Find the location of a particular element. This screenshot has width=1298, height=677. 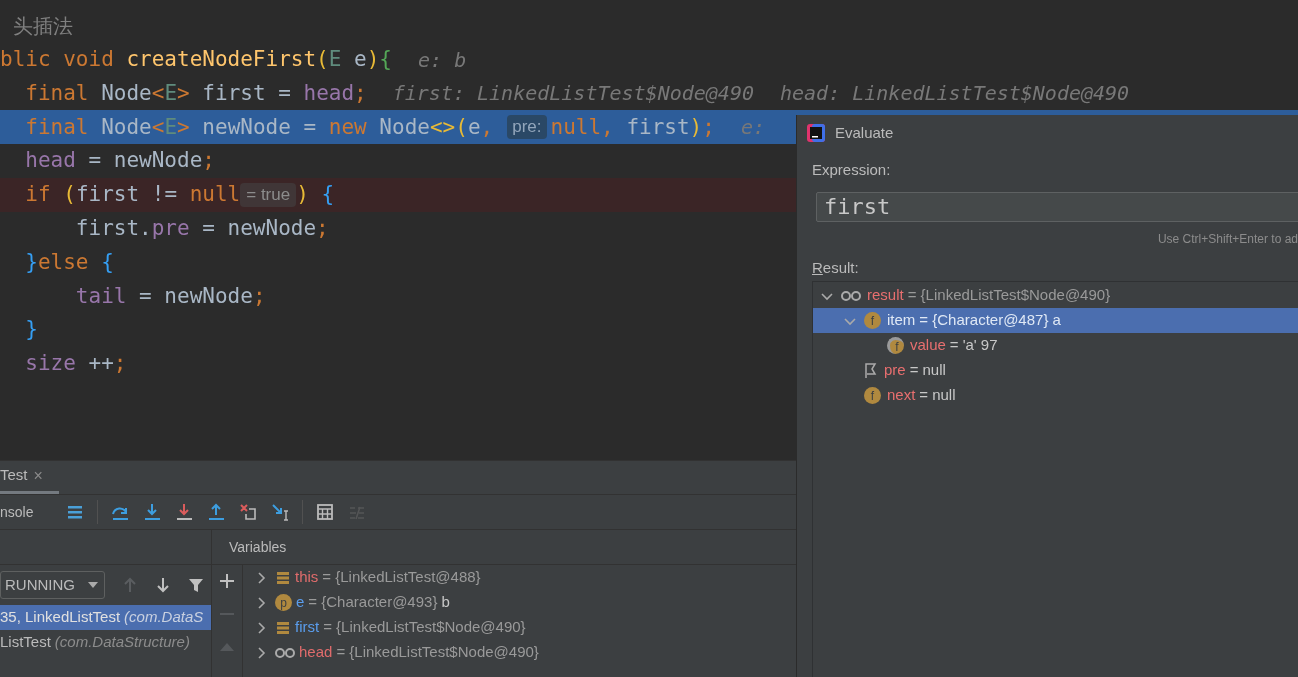

code-text: head = newNode; is located at coordinates (119, 161).